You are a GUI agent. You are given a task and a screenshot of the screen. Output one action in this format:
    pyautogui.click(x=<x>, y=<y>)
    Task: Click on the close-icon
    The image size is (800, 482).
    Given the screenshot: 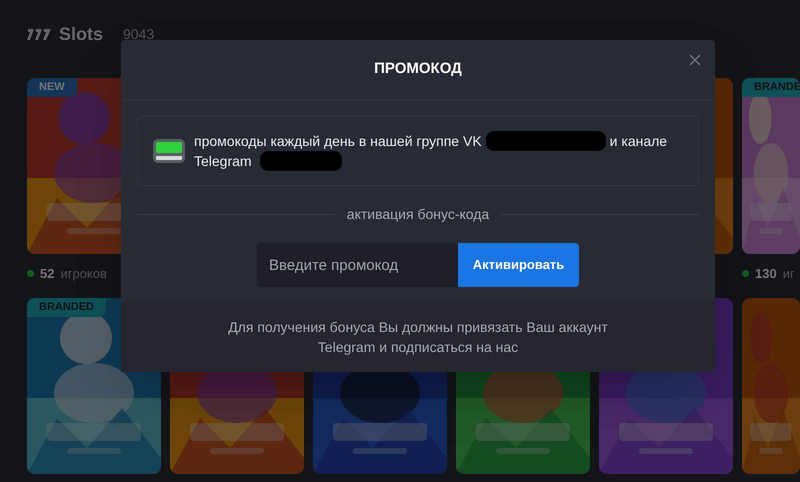 What is the action you would take?
    pyautogui.click(x=695, y=60)
    